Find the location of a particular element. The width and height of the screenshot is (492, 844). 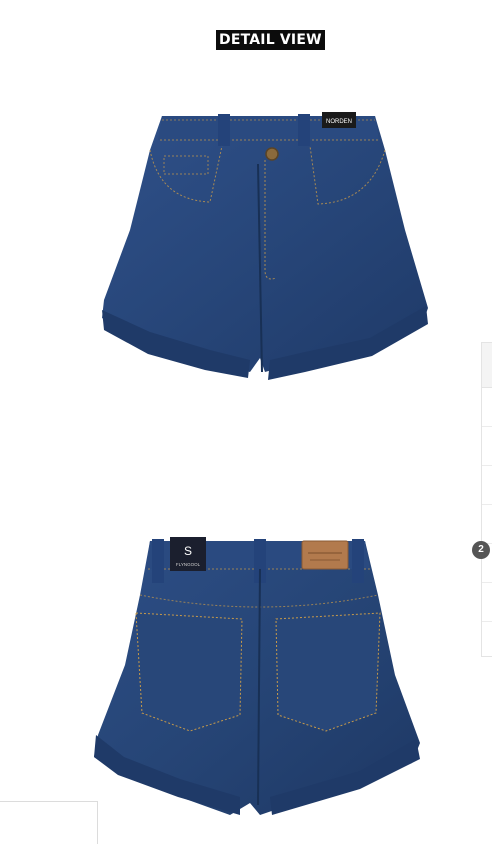

bottom-left-panel is located at coordinates (49, 822).